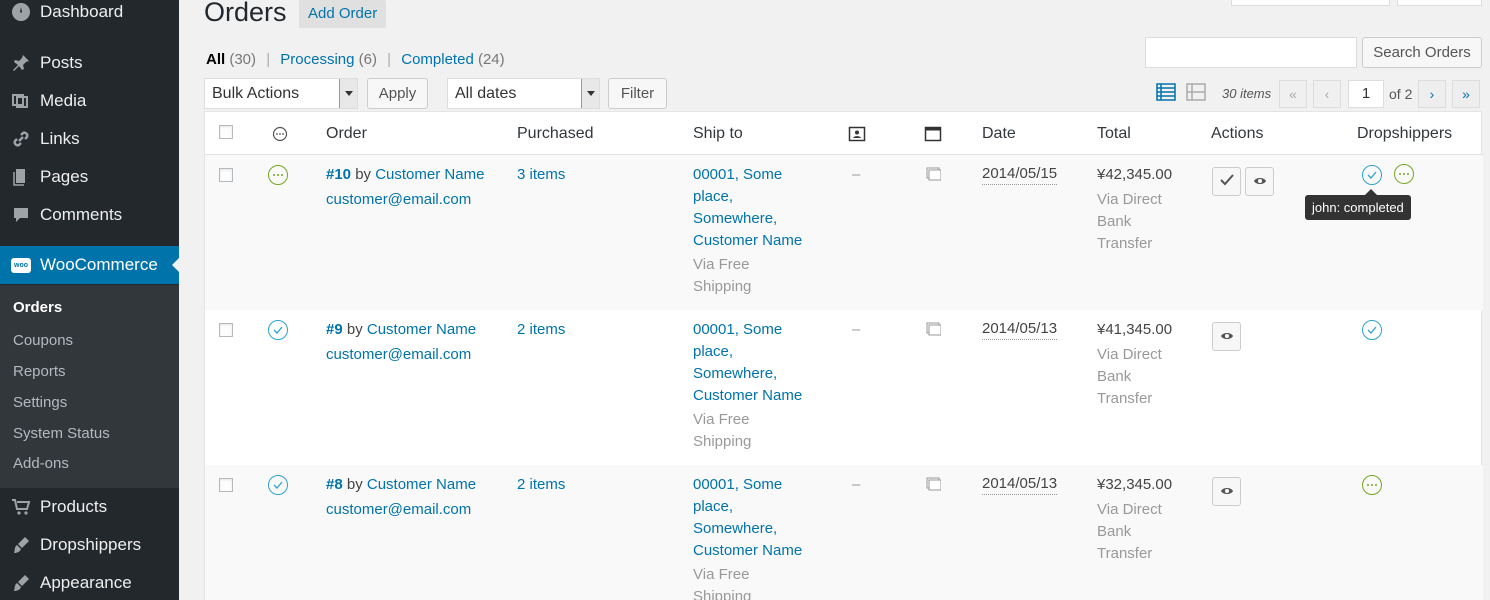  I want to click on screen-options-tab, so click(1310, 3).